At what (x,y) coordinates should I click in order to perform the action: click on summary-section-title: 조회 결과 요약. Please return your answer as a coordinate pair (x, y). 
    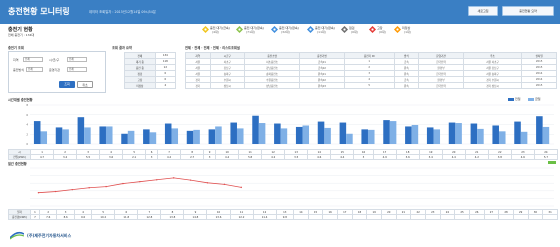
    Looking at the image, I should click on (122, 48).